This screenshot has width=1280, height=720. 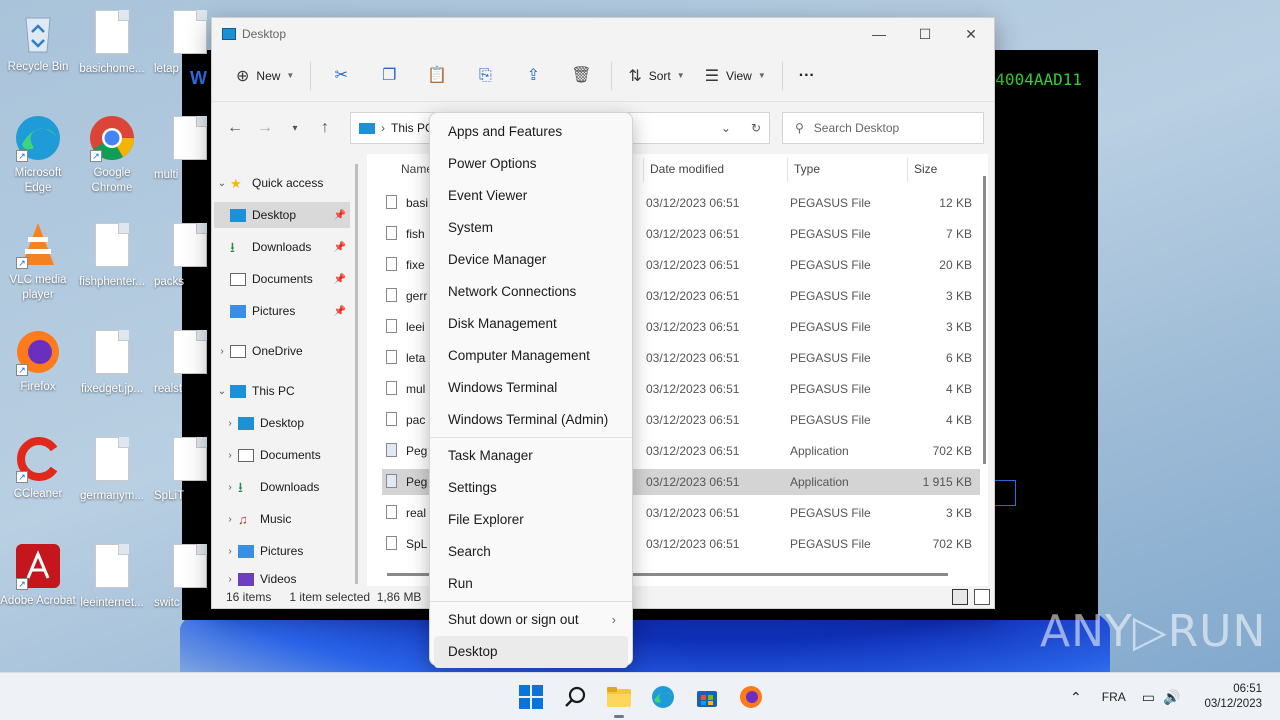 I want to click on new-button: ⊕ New ▼, so click(x=265, y=76).